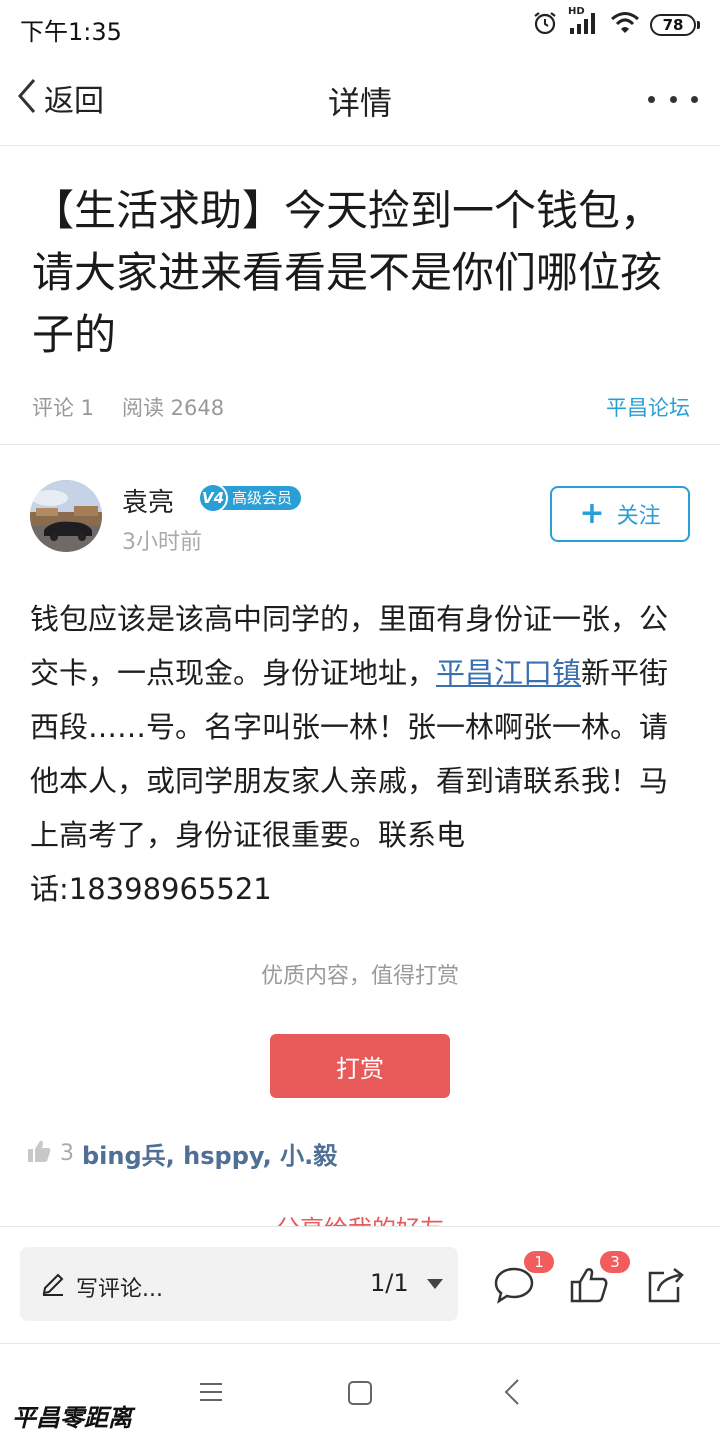 The image size is (720, 1440). I want to click on comment-input: 写评论... 1/1, so click(239, 1284).